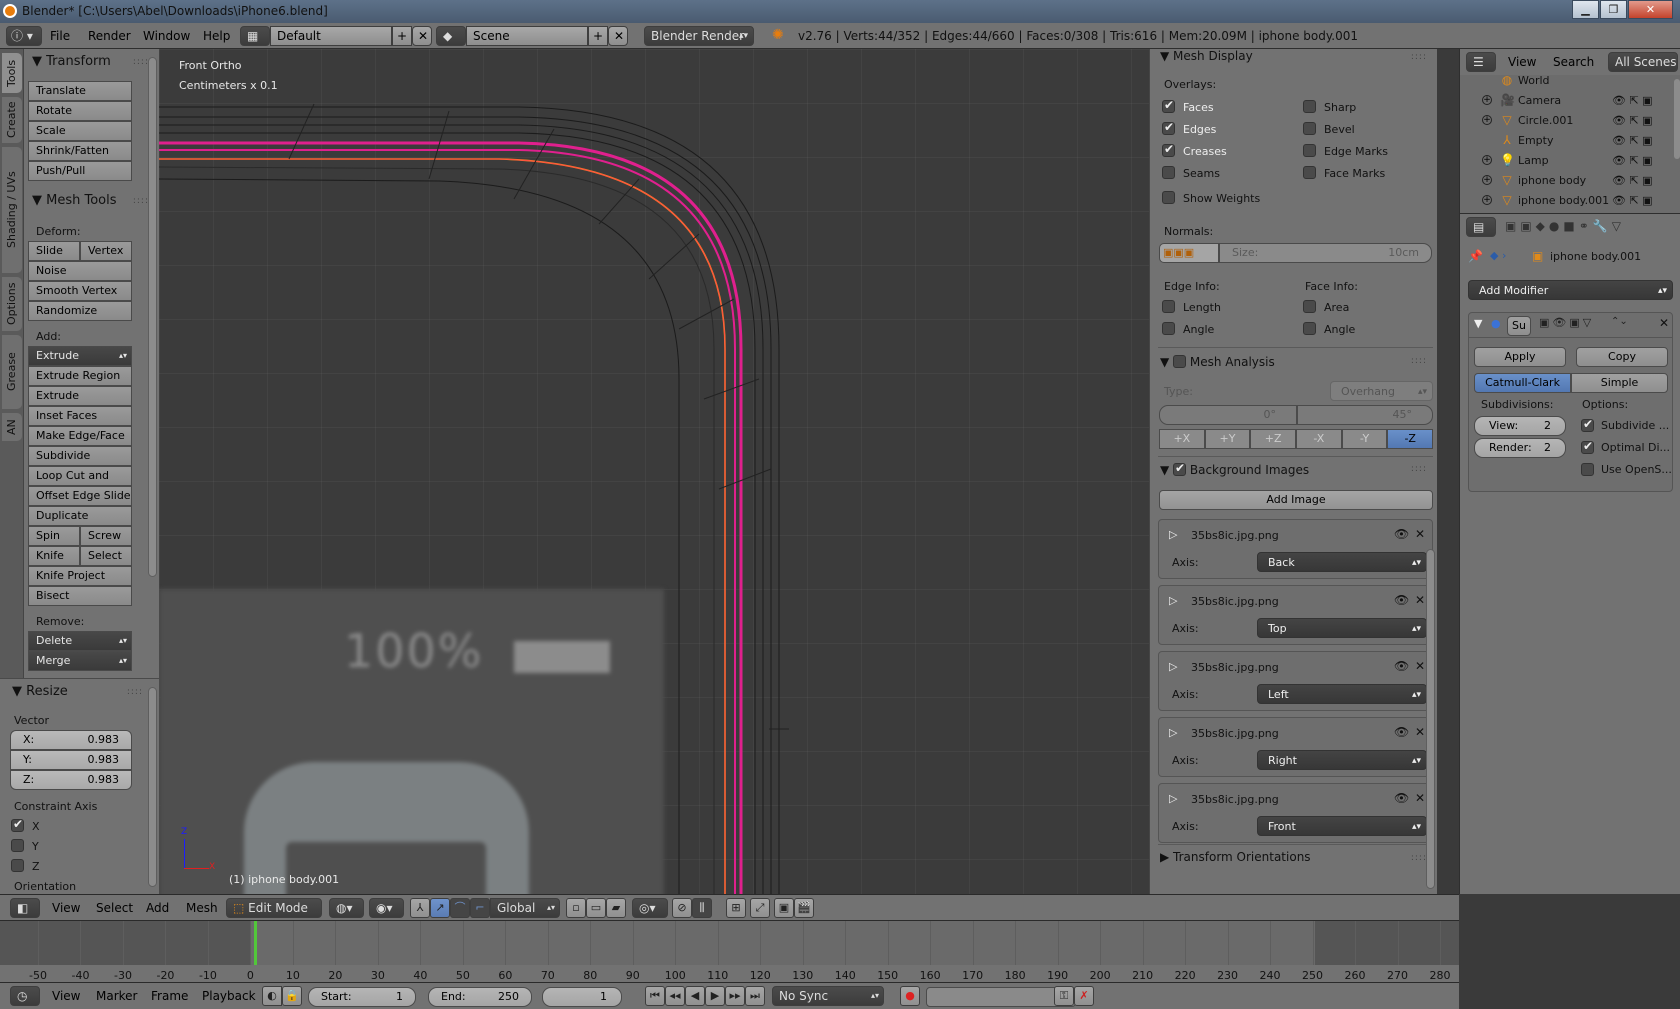  What do you see at coordinates (480, 997) in the screenshot?
I see `end-frame-field: End: 250` at bounding box center [480, 997].